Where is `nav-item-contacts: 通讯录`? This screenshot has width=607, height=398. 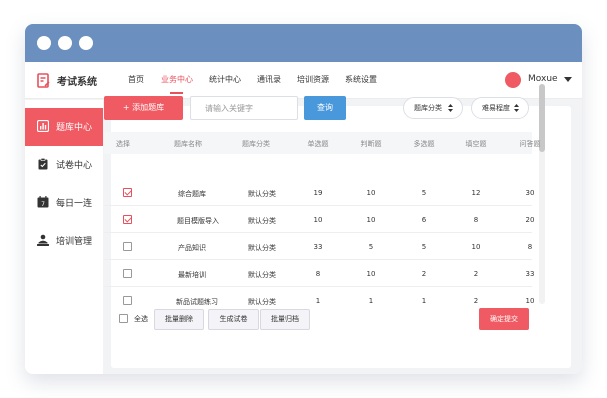 nav-item-contacts: 通讯录 is located at coordinates (269, 79).